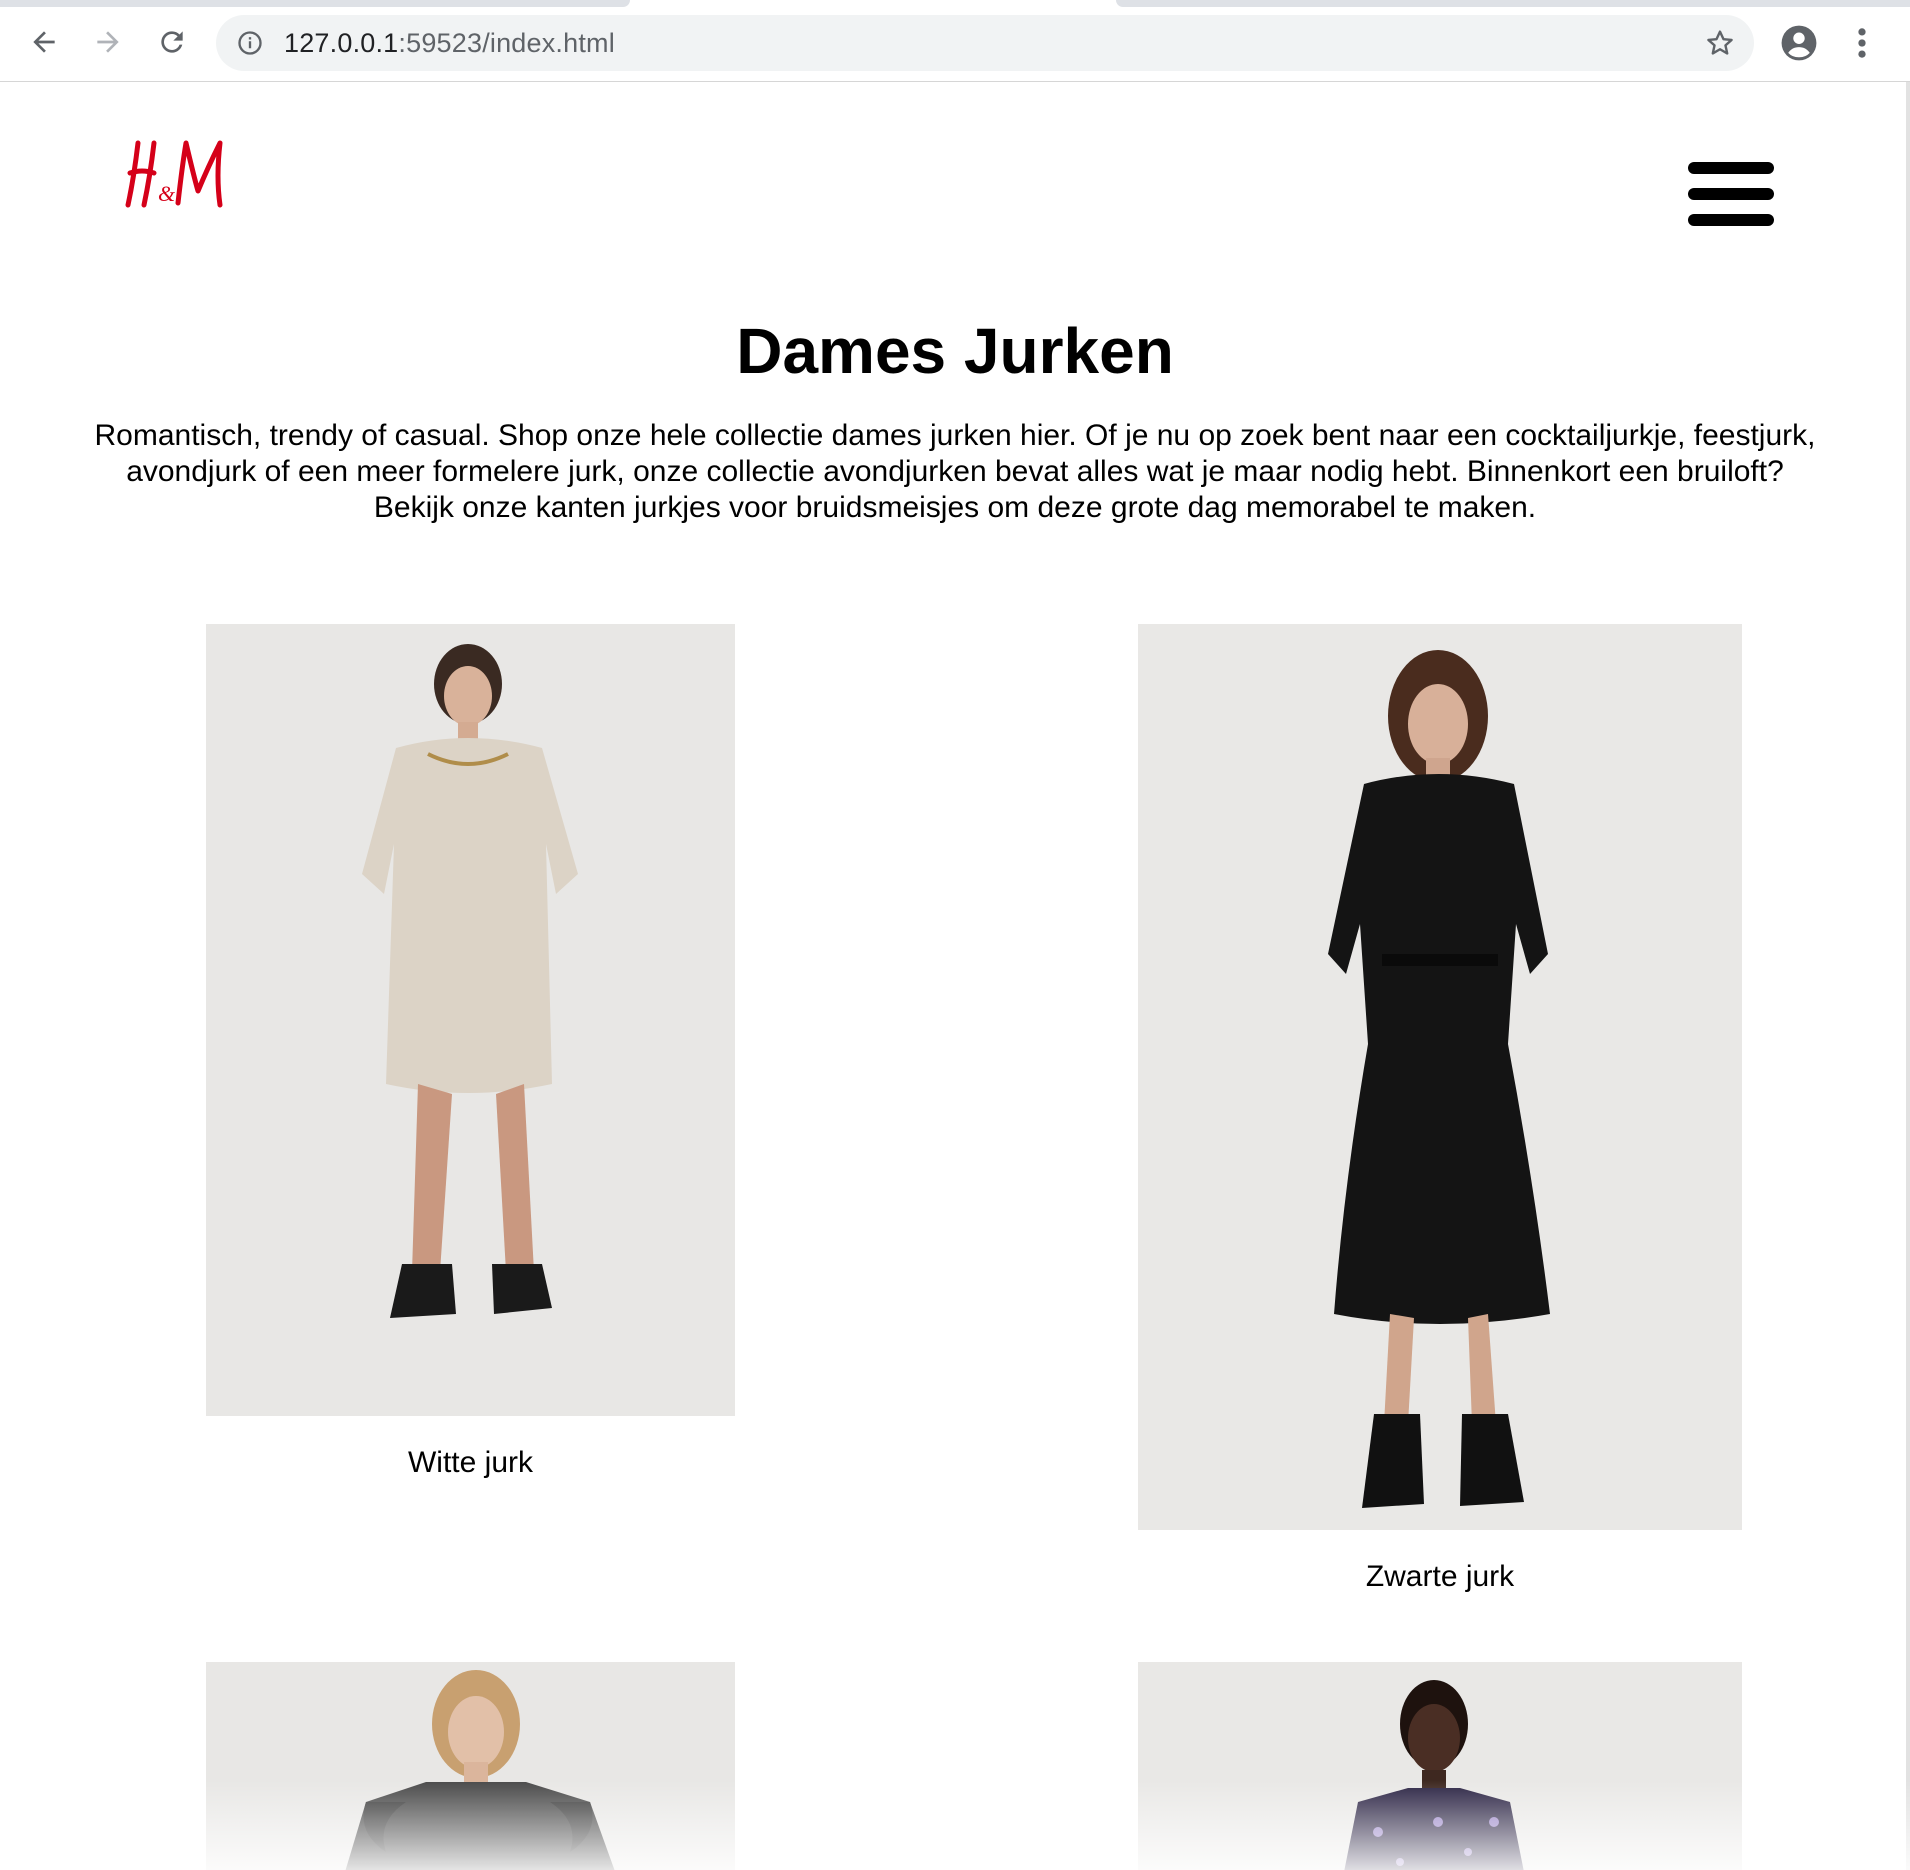  I want to click on forward-button, so click(108, 42).